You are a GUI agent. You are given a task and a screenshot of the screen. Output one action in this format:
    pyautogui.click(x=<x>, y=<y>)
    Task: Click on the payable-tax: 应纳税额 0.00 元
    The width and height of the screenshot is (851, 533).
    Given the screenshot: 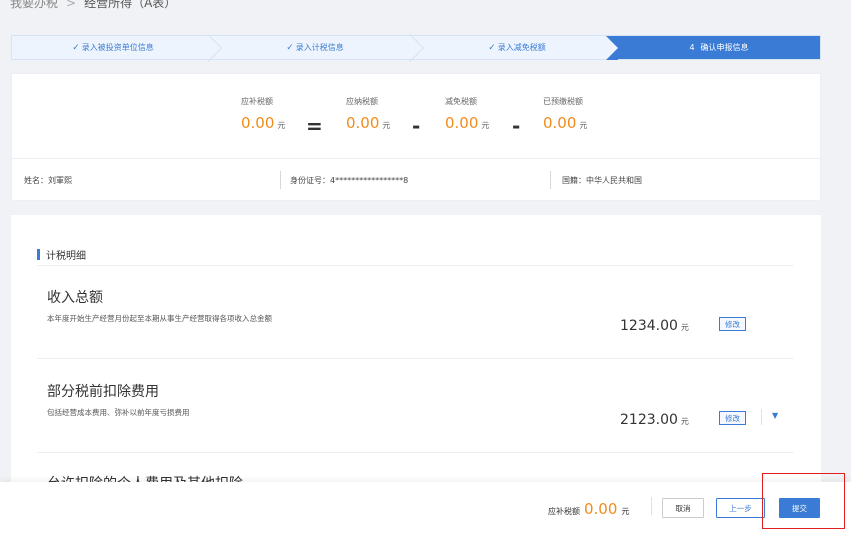 What is the action you would take?
    pyautogui.click(x=368, y=114)
    